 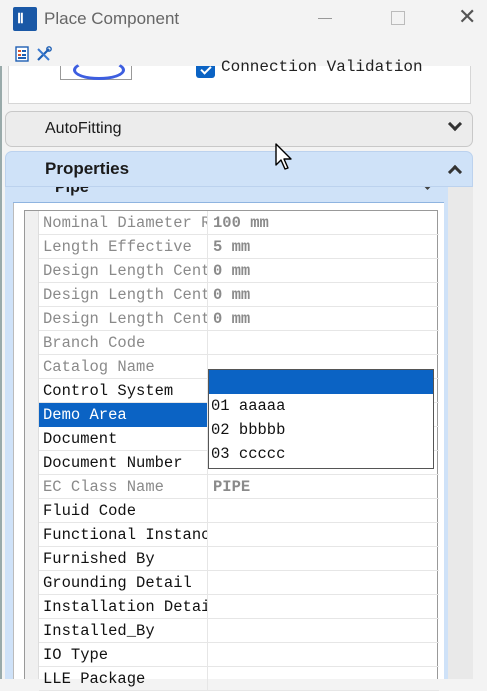 I want to click on property-row: Installation Detail, so click(x=239, y=607).